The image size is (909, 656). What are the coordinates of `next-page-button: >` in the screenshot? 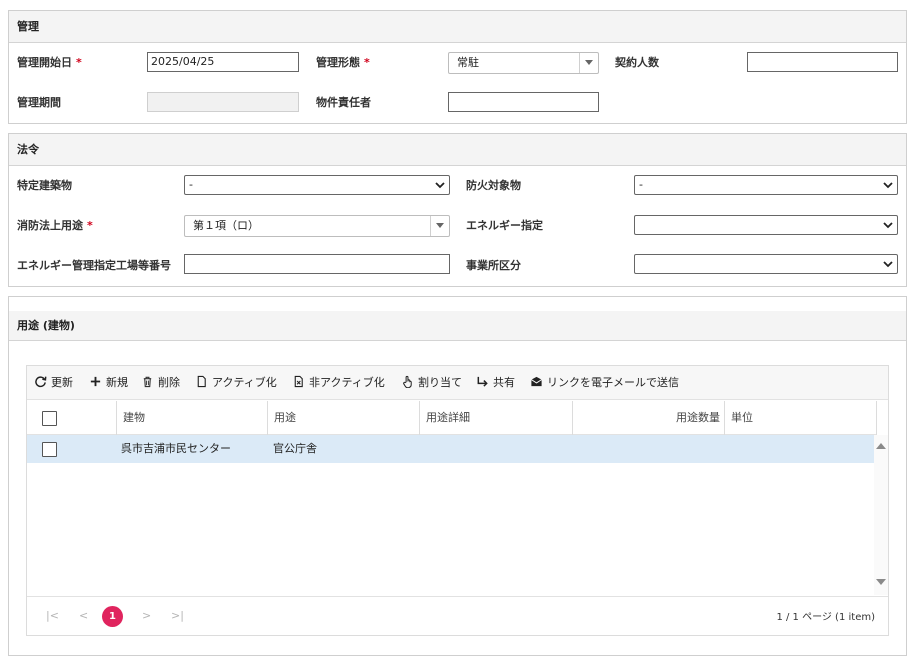 It's located at (146, 615).